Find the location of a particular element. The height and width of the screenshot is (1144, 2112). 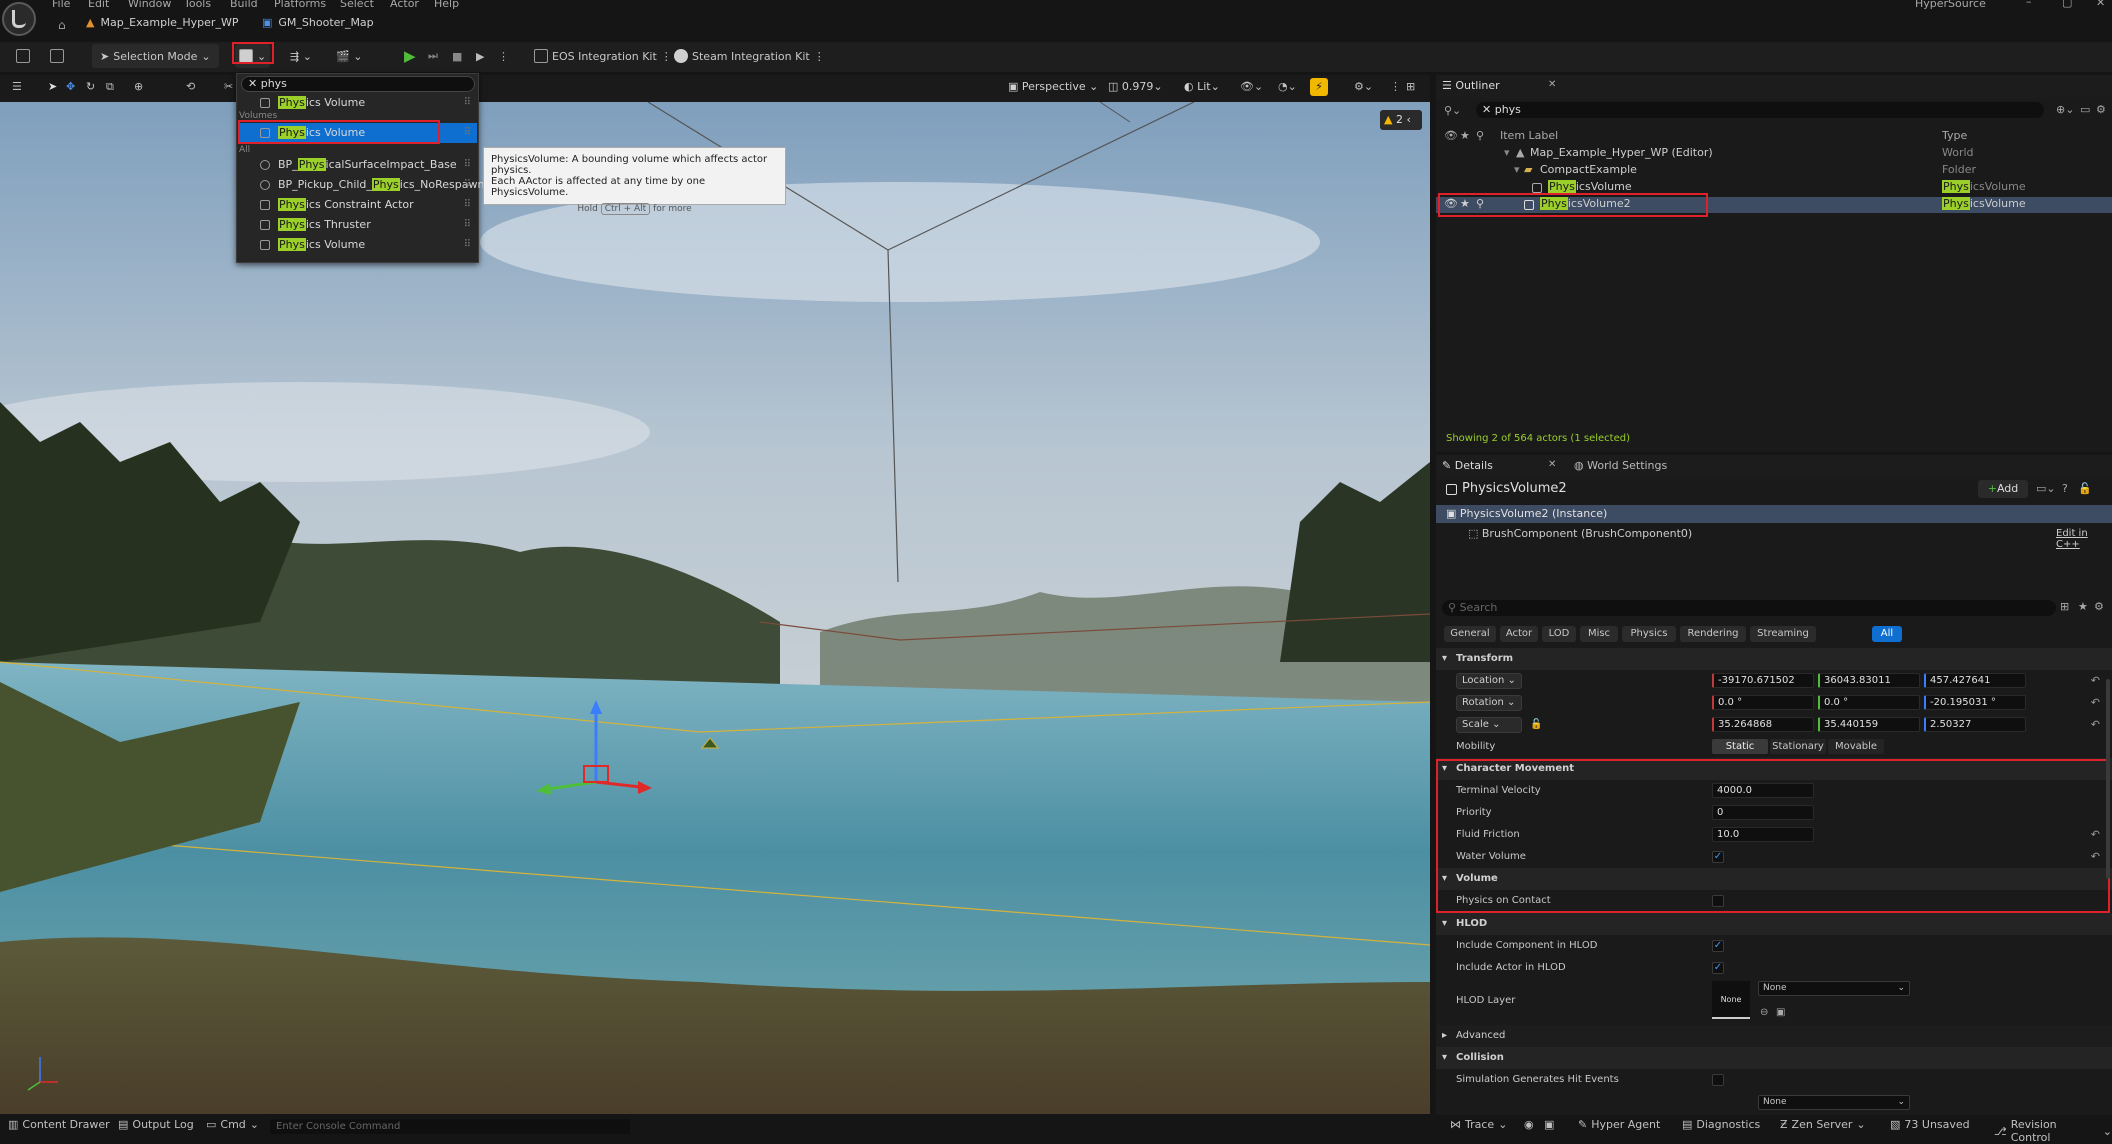

filter-tab-streaming: Streaming is located at coordinates (1783, 634).